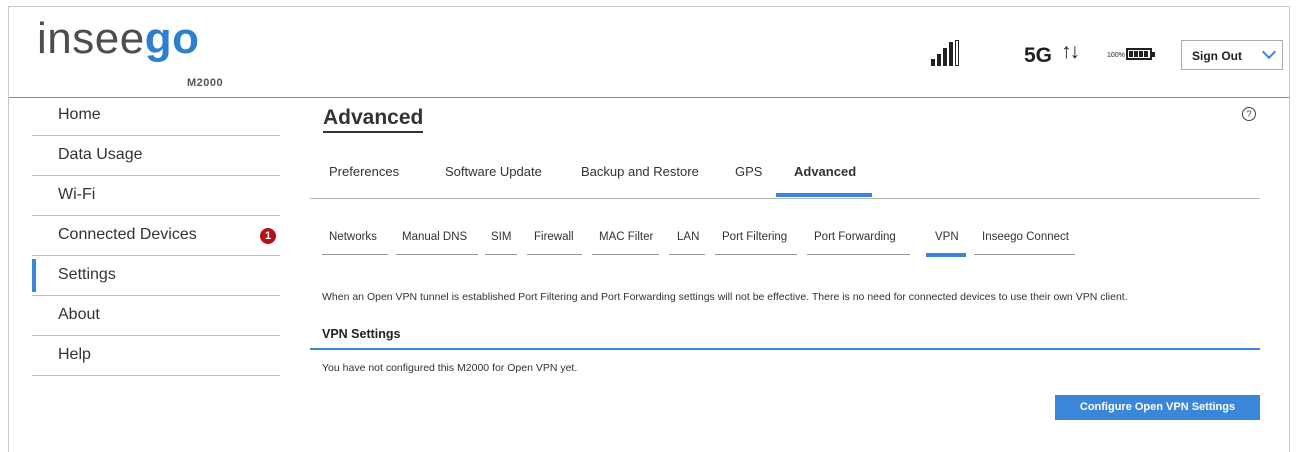  Describe the element at coordinates (1140, 54) in the screenshot. I see `battery-icon` at that location.